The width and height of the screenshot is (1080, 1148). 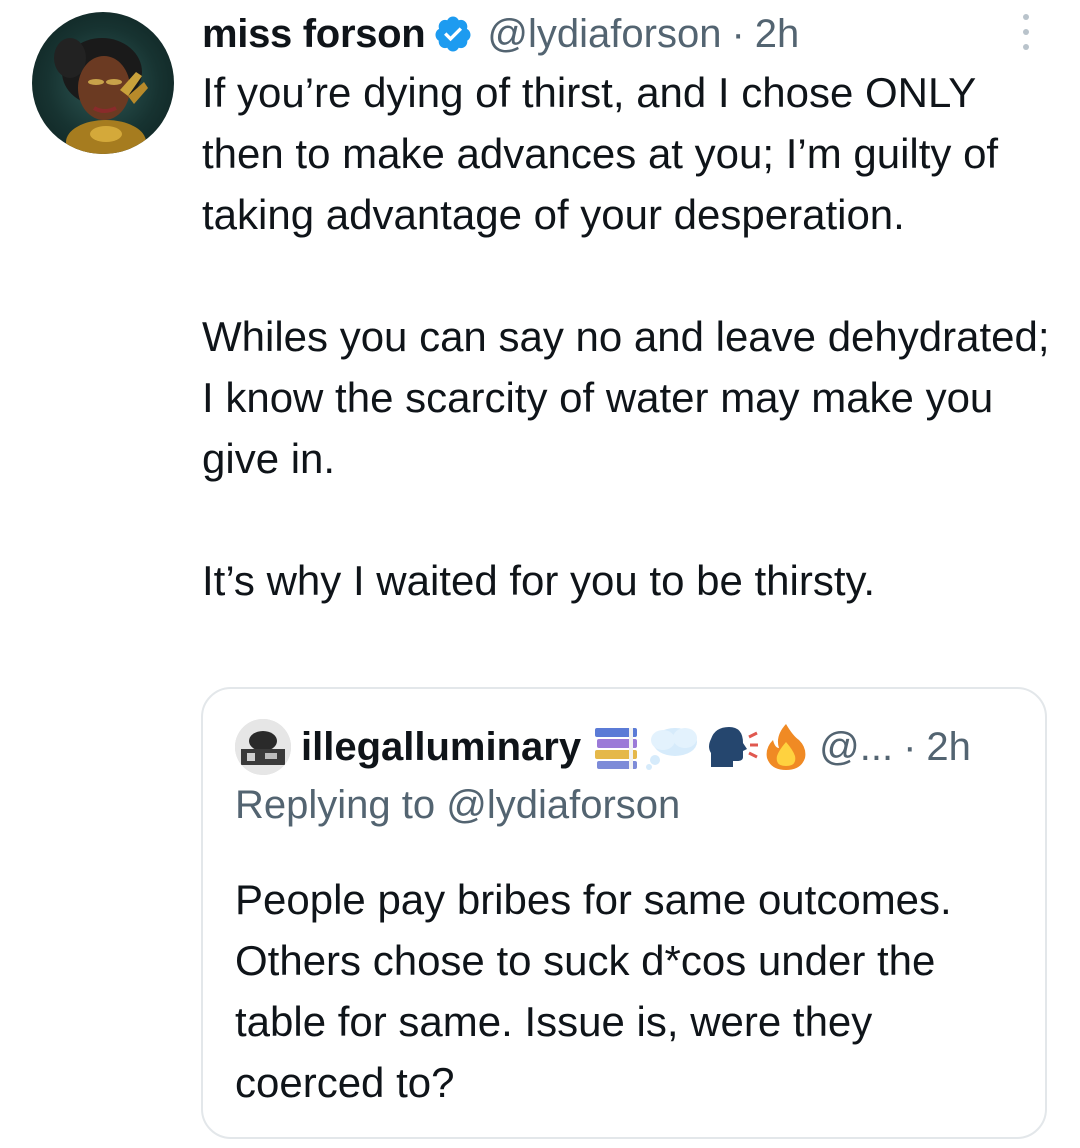 What do you see at coordinates (1026, 32) in the screenshot?
I see `more-vertical-icon` at bounding box center [1026, 32].